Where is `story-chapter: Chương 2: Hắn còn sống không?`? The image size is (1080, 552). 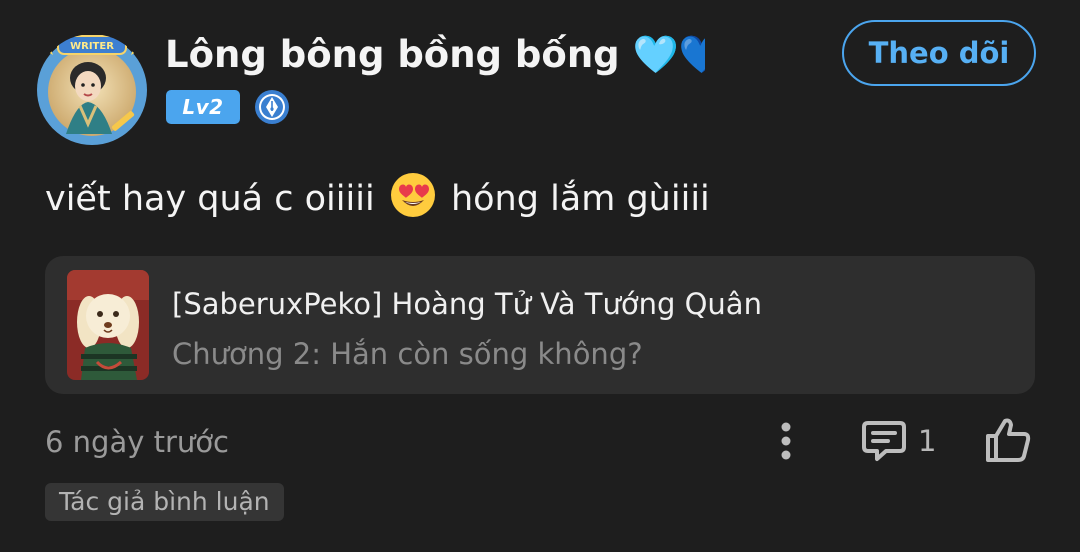
story-chapter: Chương 2: Hắn còn sống không? is located at coordinates (407, 354).